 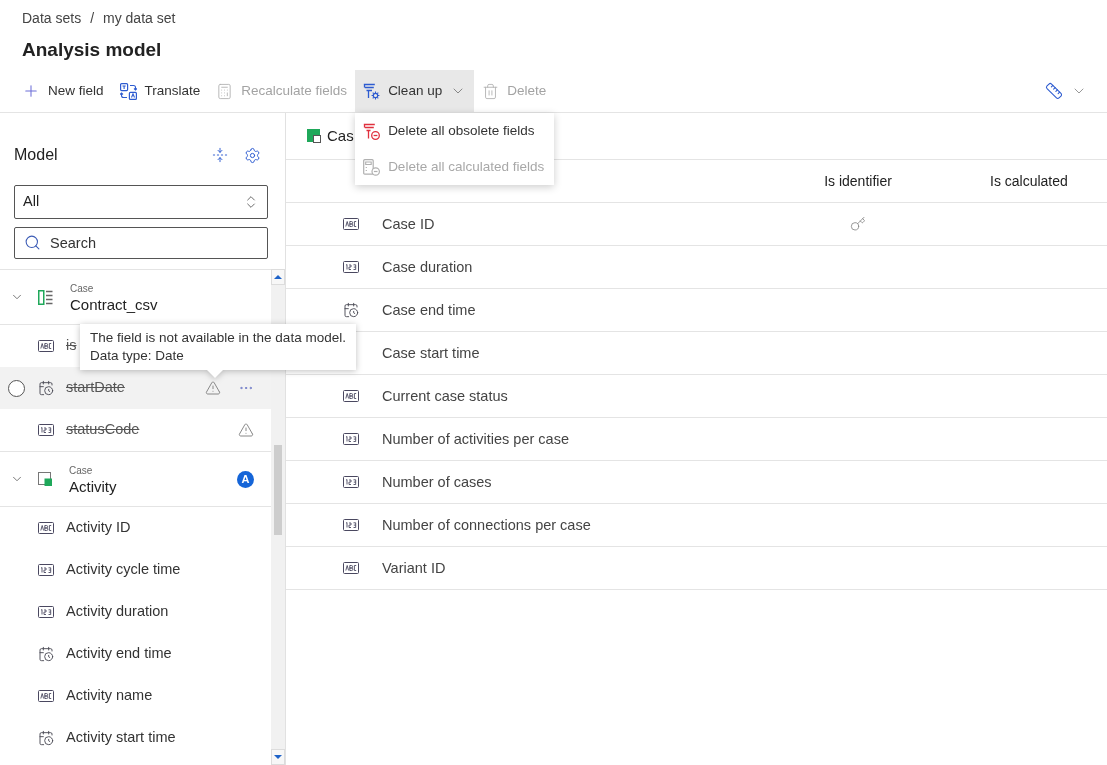 What do you see at coordinates (93, 487) in the screenshot?
I see `group-name: Activity` at bounding box center [93, 487].